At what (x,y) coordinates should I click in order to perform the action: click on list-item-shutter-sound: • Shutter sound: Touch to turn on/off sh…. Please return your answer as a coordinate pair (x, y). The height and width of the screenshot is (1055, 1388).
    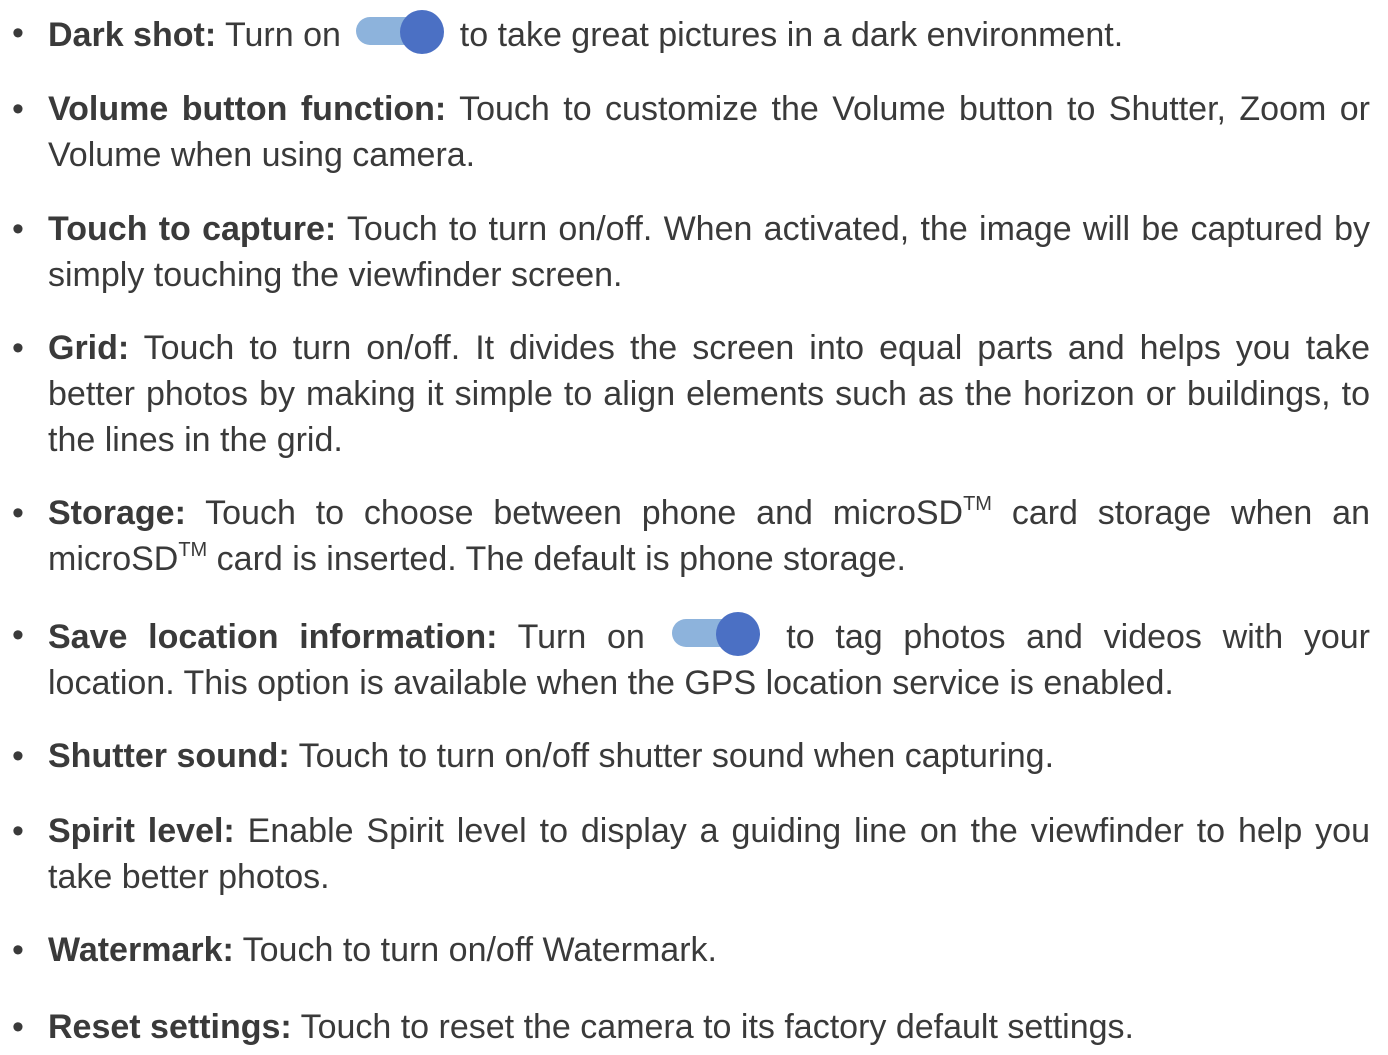
    Looking at the image, I should click on (691, 756).